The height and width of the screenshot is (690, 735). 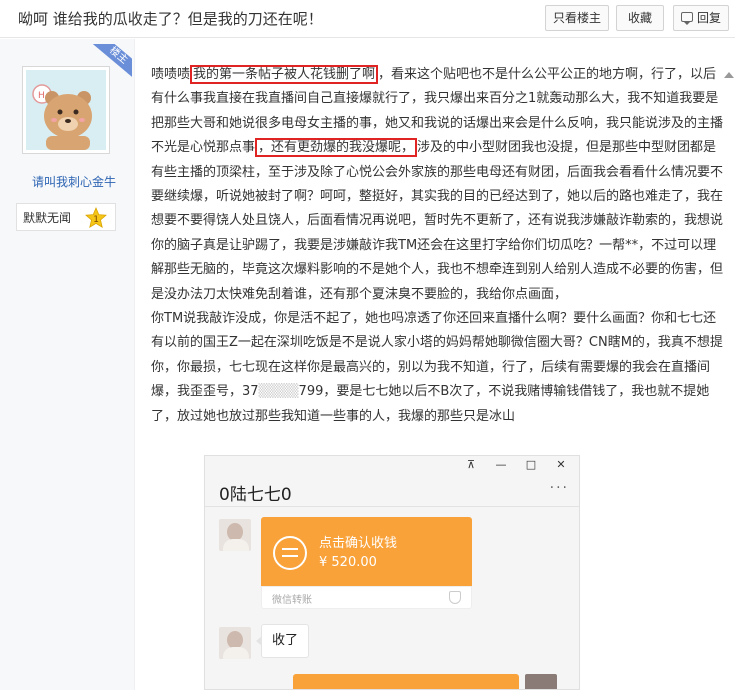 I want to click on shield-icon, so click(x=455, y=597).